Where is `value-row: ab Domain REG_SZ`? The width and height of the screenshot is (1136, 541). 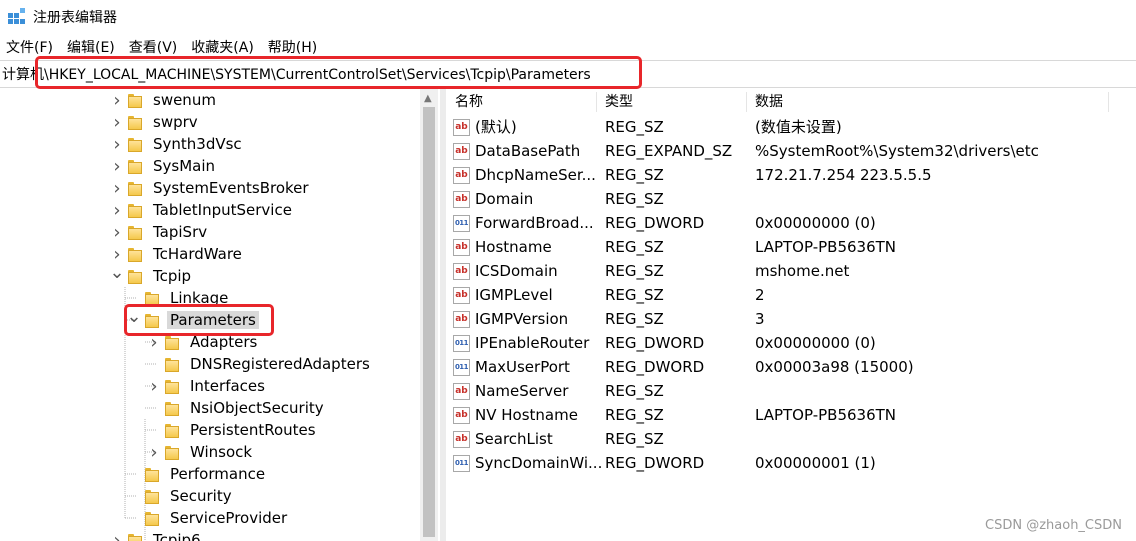 value-row: ab Domain REG_SZ is located at coordinates (791, 199).